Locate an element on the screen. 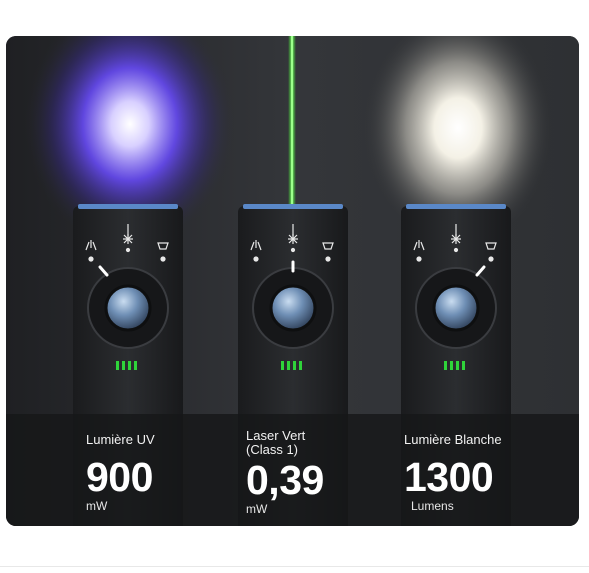  spec-laser-label-line2: (Class 1) is located at coordinates (272, 449).